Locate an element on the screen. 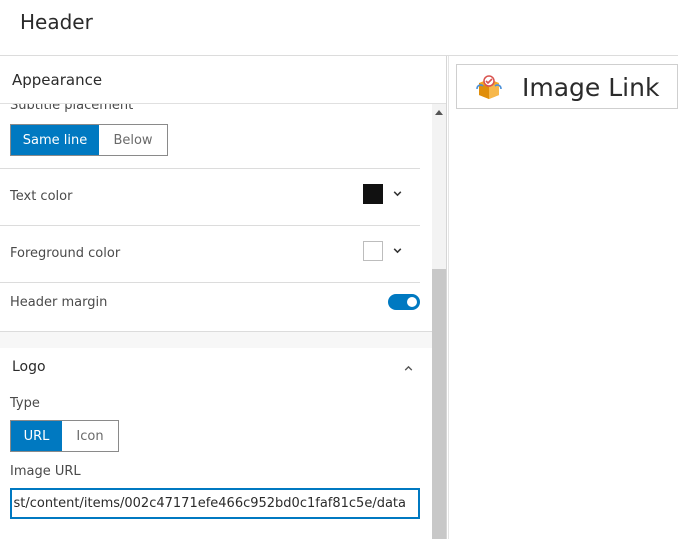  vertical-scrollbar is located at coordinates (439, 321).